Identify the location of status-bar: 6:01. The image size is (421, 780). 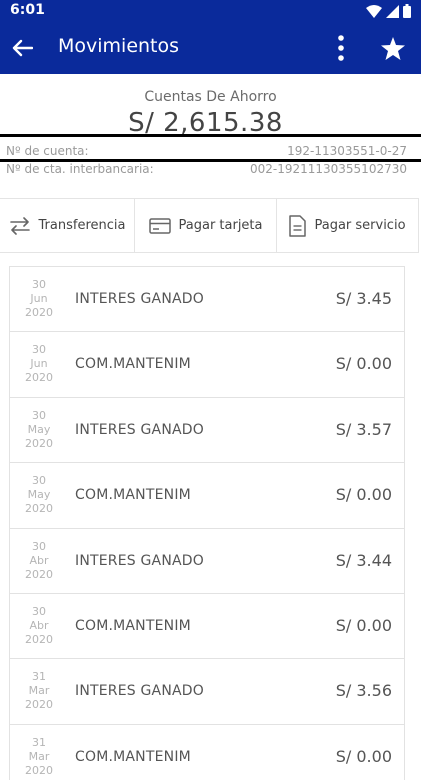
(210, 11).